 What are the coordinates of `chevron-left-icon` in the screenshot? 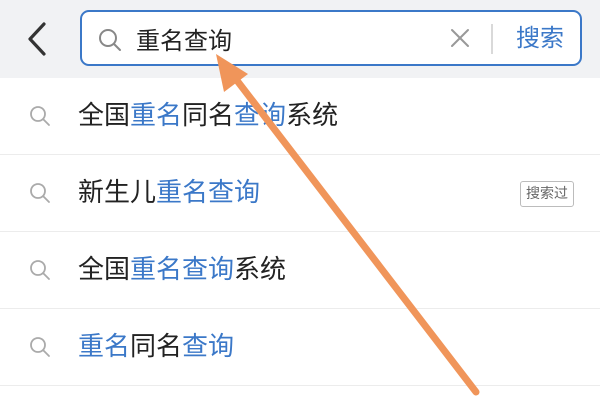 It's located at (37, 39).